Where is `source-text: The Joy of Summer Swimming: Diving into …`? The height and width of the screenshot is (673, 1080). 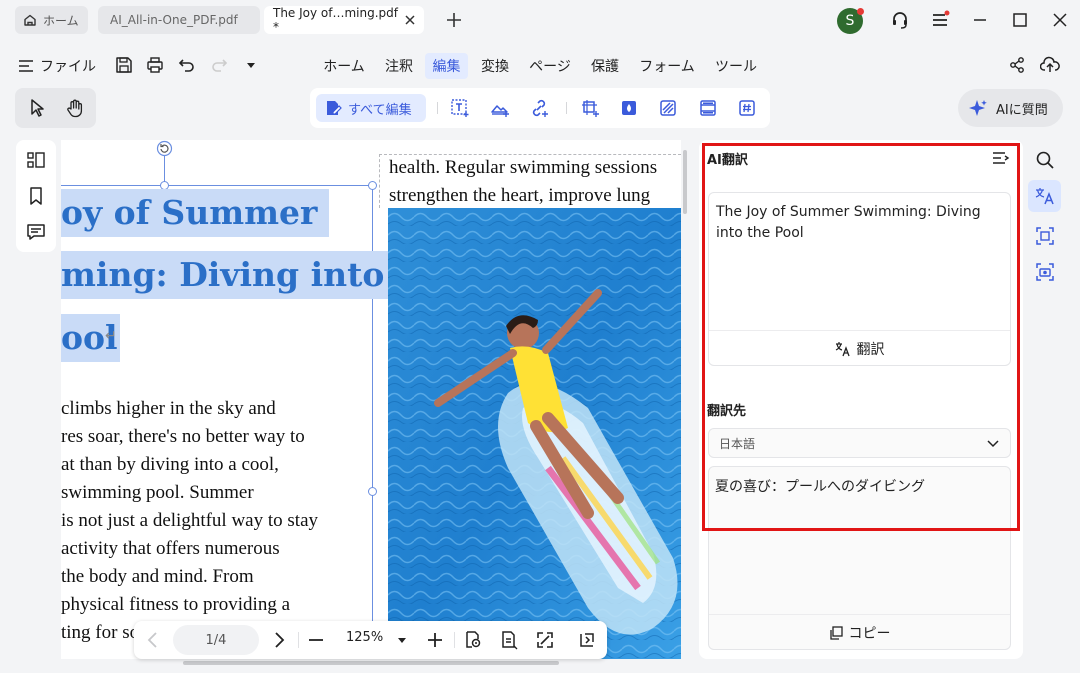
source-text: The Joy of Summer Swimming: Diving into … is located at coordinates (856, 223).